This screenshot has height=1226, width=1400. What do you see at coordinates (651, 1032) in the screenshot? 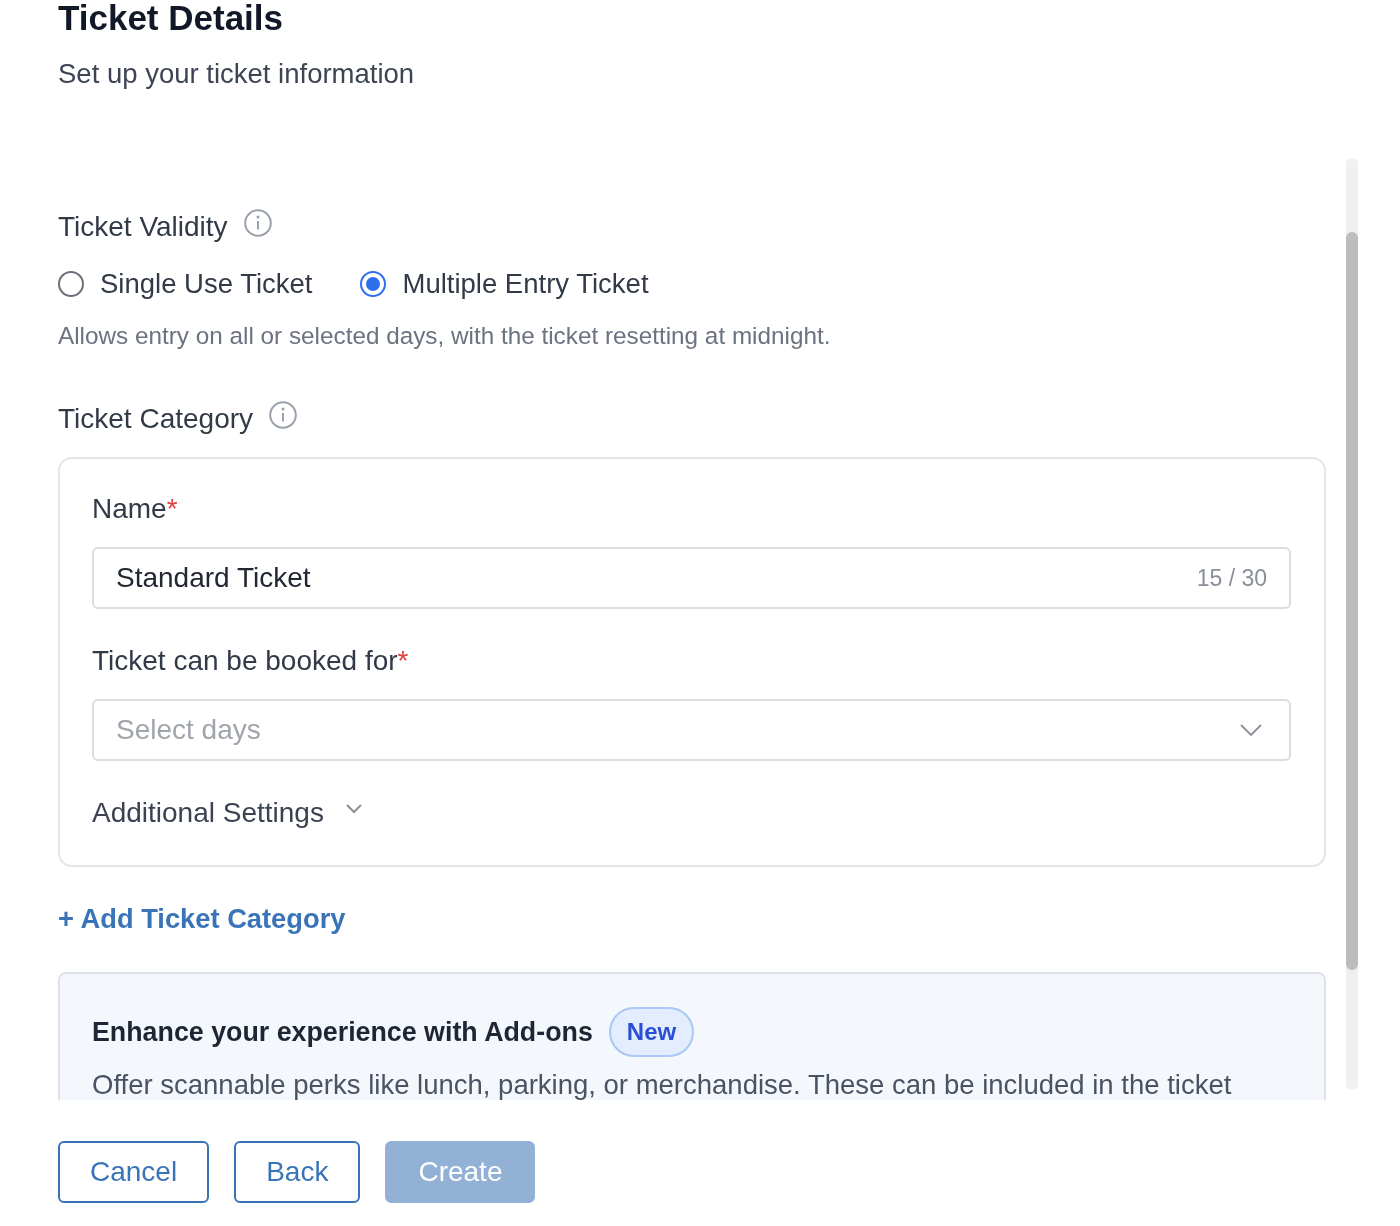
I see `new-badge: New` at bounding box center [651, 1032].